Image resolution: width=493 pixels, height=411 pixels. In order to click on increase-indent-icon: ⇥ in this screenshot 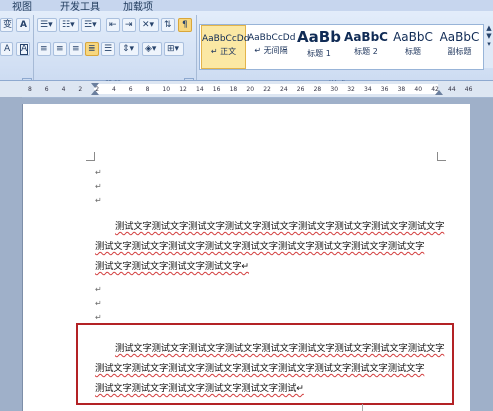, I will do `click(129, 25)`.